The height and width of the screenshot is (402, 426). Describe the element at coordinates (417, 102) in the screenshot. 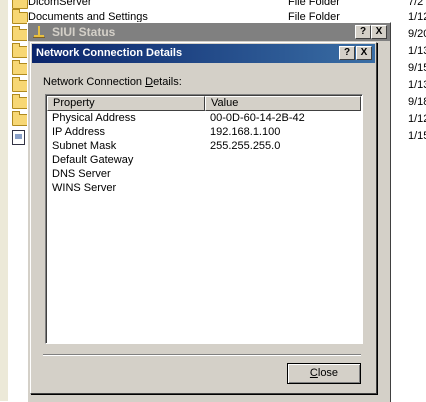

I see `file-date: 9/18` at that location.